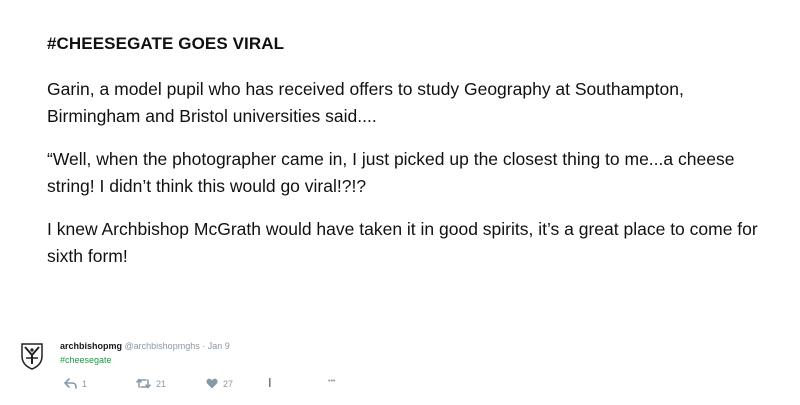 This screenshot has height=405, width=800. I want to click on heart-icon, so click(212, 383).